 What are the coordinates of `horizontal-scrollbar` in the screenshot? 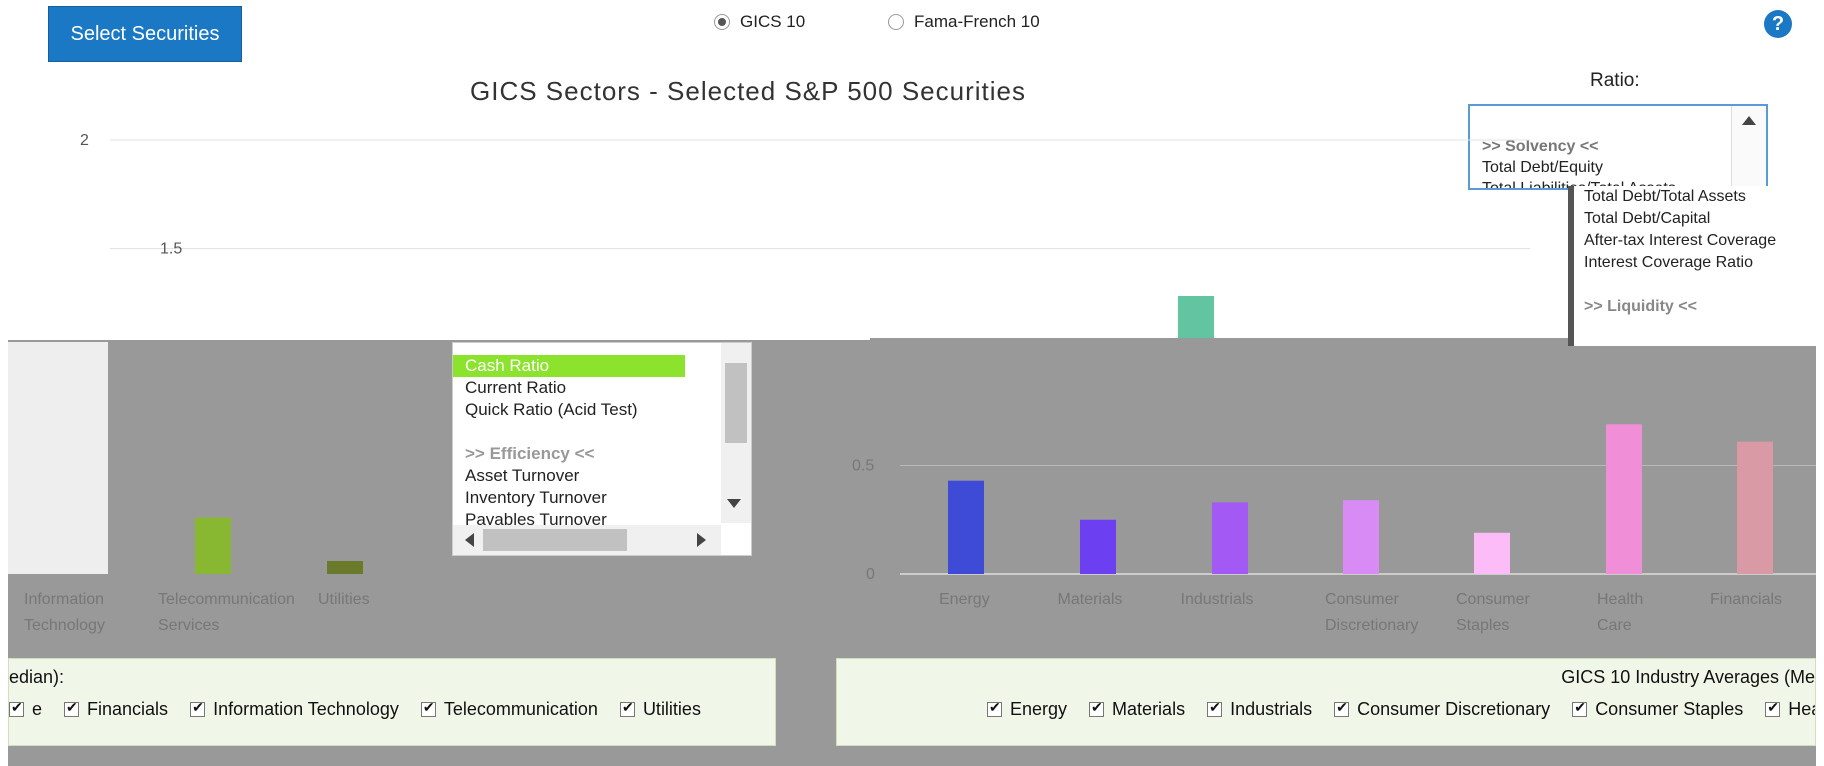 It's located at (587, 540).